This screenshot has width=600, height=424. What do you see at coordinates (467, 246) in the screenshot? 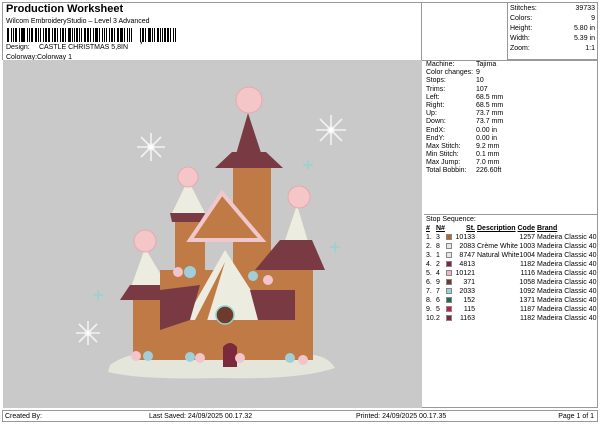
I see `stitch-count: 2083` at bounding box center [467, 246].